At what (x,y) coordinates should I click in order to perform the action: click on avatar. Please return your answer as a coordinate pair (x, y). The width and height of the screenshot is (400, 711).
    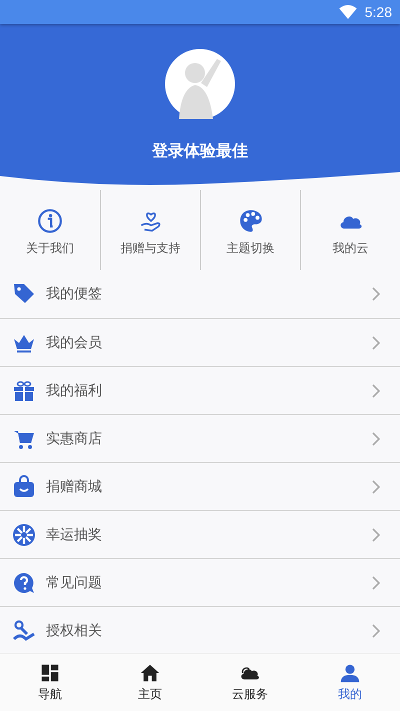
    Looking at the image, I should click on (200, 84).